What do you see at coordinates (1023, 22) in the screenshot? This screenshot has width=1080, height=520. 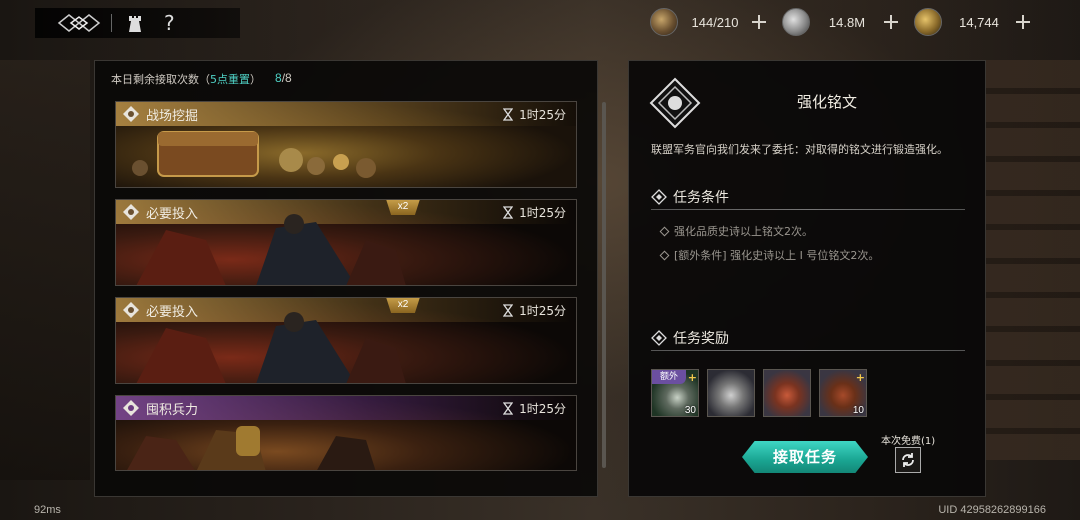 I see `add-gold-button` at bounding box center [1023, 22].